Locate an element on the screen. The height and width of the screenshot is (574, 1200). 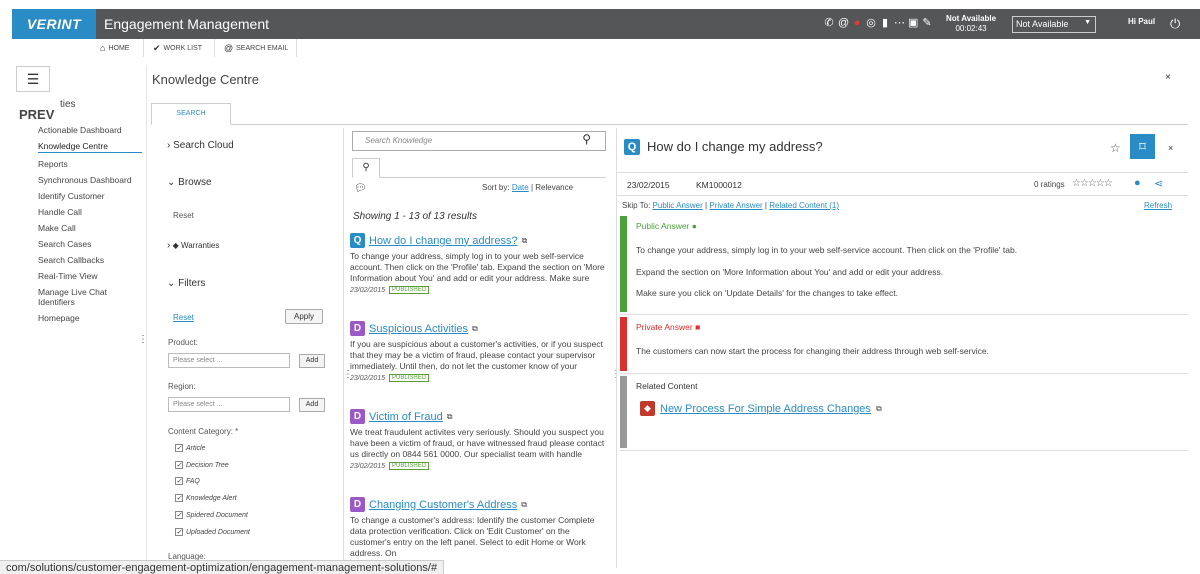
sidebar-item-real-time-view: Real-Time View is located at coordinates (90, 276).